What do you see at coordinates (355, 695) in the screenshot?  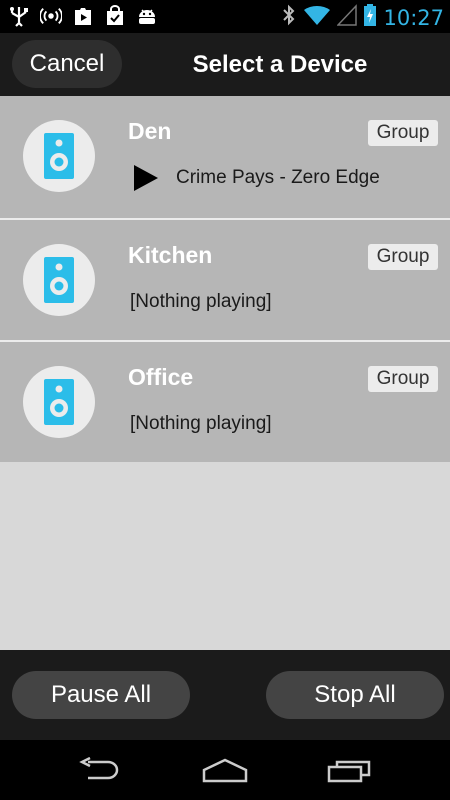 I see `stop-all-button: Stop All` at bounding box center [355, 695].